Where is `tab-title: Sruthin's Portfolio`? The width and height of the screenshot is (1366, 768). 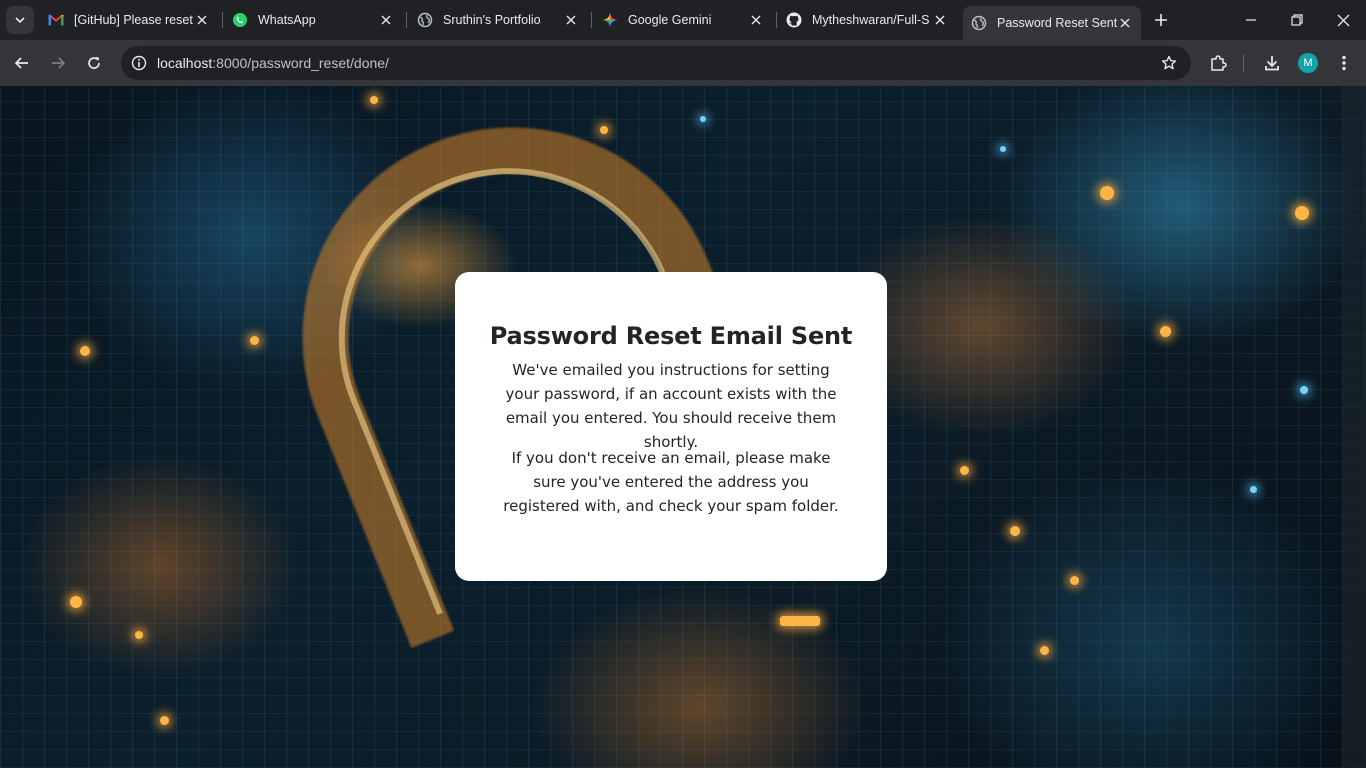 tab-title: Sruthin's Portfolio is located at coordinates (492, 20).